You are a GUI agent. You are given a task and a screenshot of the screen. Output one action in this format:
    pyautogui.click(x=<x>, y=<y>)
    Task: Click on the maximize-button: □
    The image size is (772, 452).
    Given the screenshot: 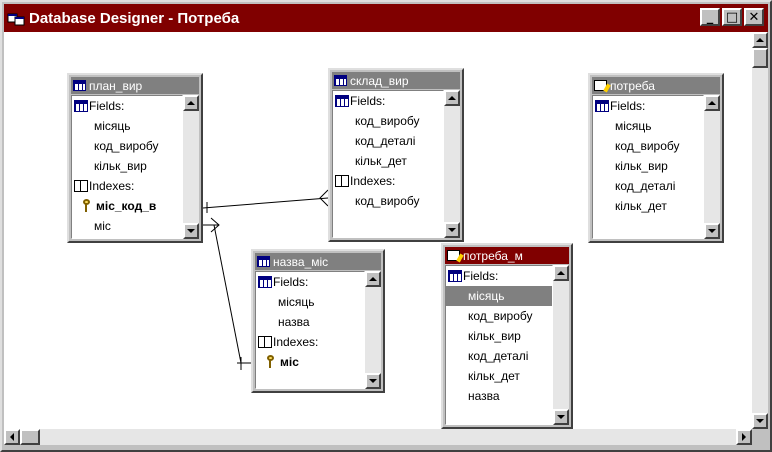 What is the action you would take?
    pyautogui.click(x=732, y=17)
    